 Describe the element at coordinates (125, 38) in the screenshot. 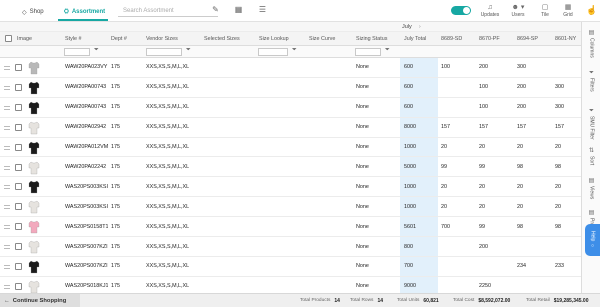

I see `col-header-dept: Dept #` at that location.